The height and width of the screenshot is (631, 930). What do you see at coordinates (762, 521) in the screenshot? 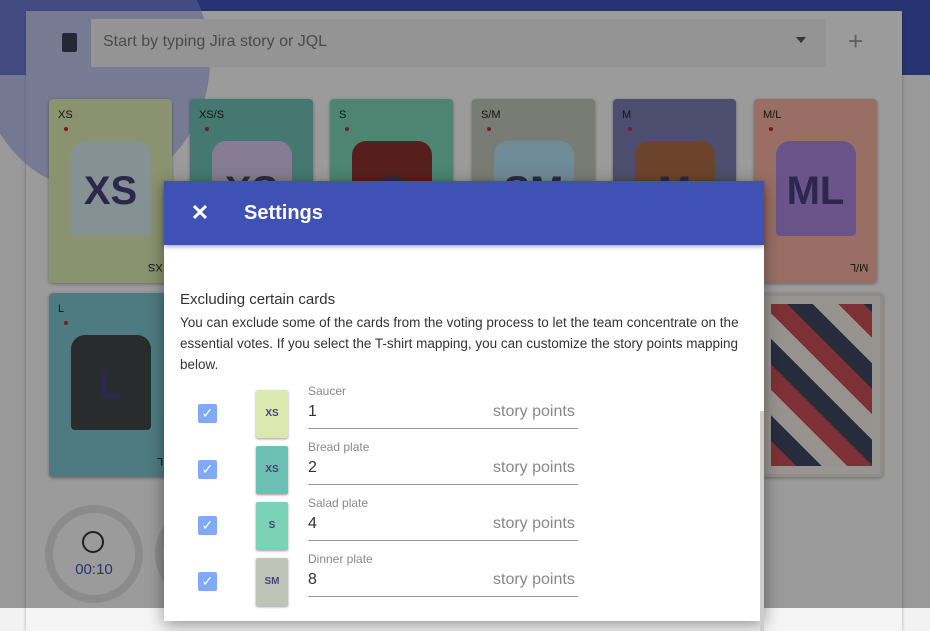
I see `scrollbar` at bounding box center [762, 521].